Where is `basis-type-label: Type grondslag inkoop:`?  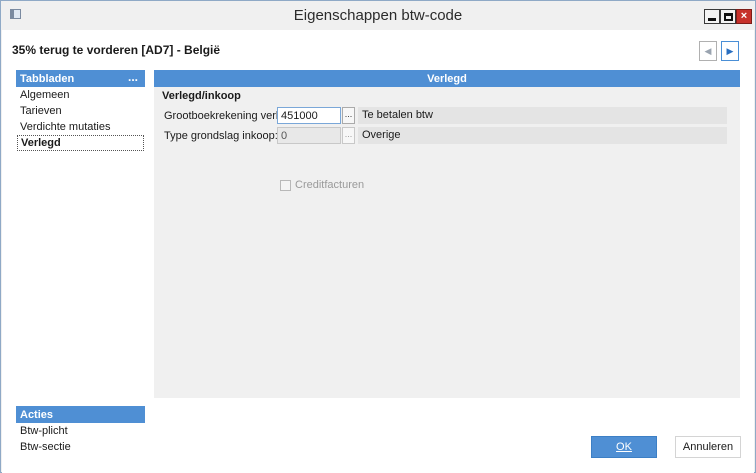 basis-type-label: Type grondslag inkoop: is located at coordinates (221, 136).